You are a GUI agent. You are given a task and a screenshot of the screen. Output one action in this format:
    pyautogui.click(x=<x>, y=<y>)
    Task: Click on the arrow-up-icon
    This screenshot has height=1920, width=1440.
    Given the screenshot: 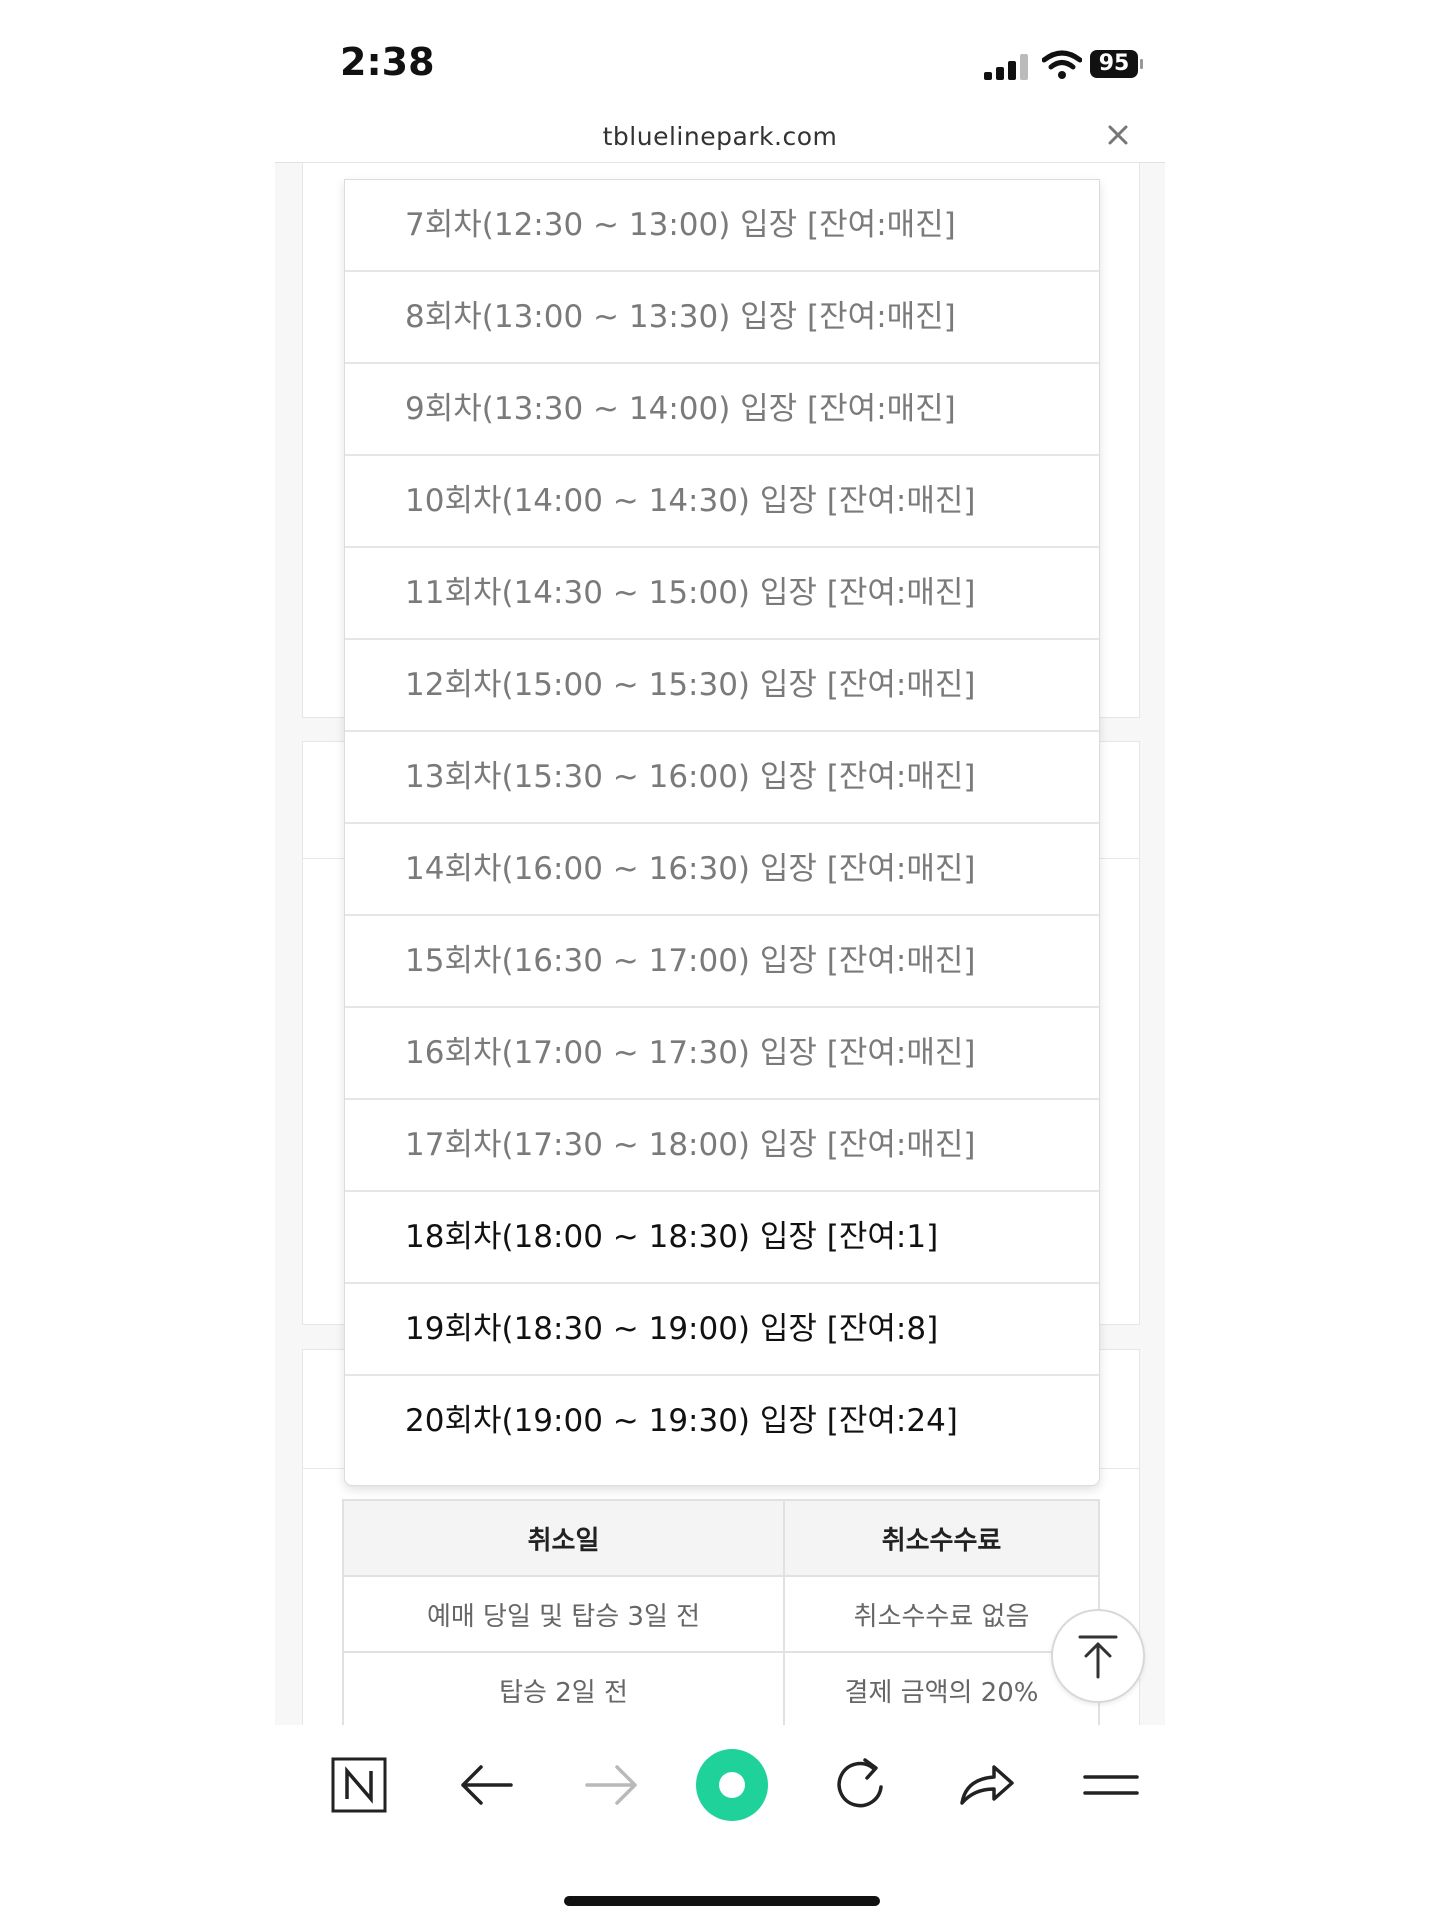 What is the action you would take?
    pyautogui.click(x=1098, y=1657)
    